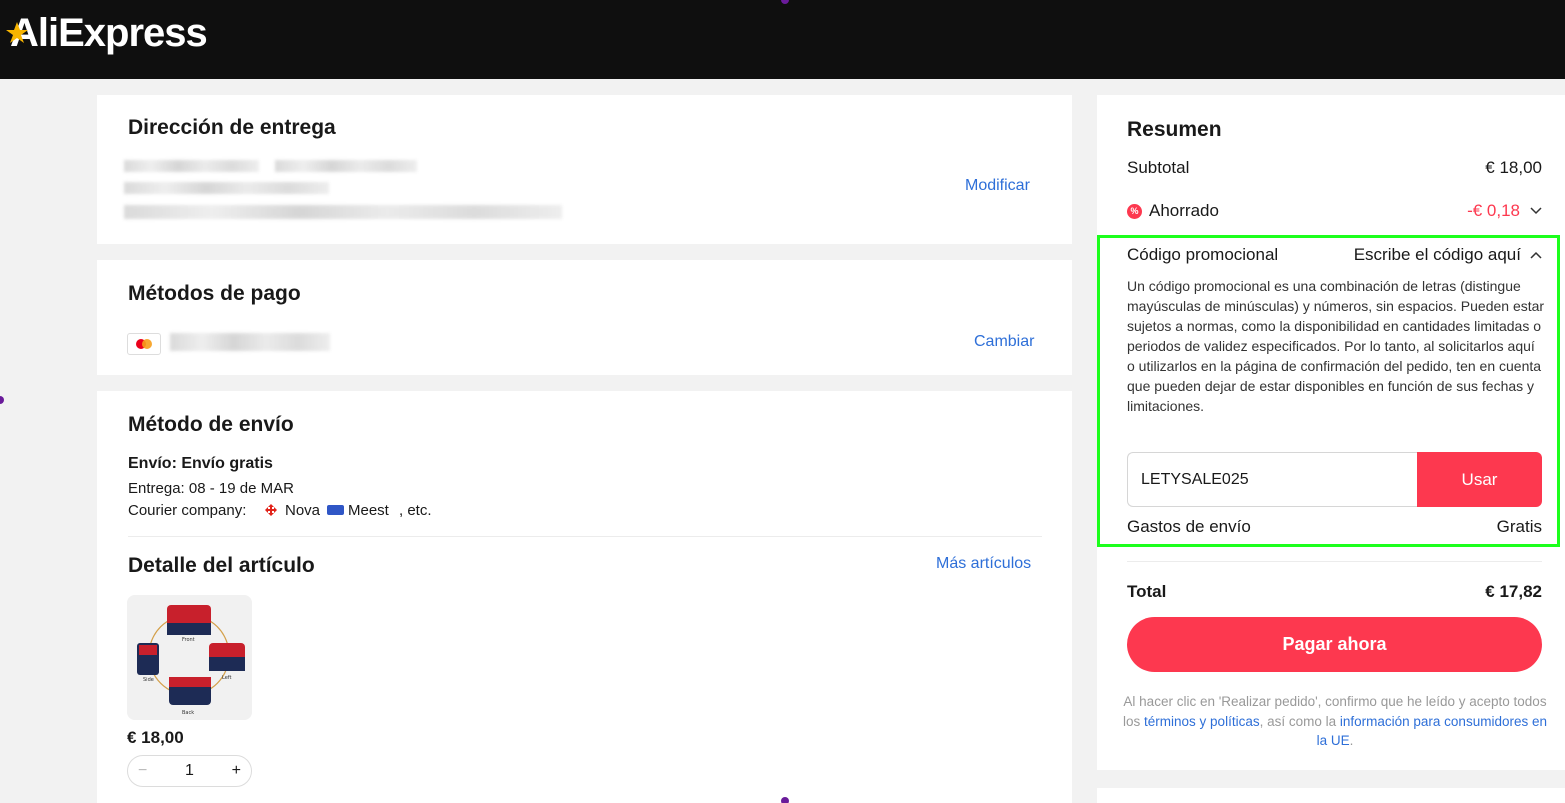 The image size is (1565, 803). What do you see at coordinates (144, 344) in the screenshot?
I see `mastercard-icon` at bounding box center [144, 344].